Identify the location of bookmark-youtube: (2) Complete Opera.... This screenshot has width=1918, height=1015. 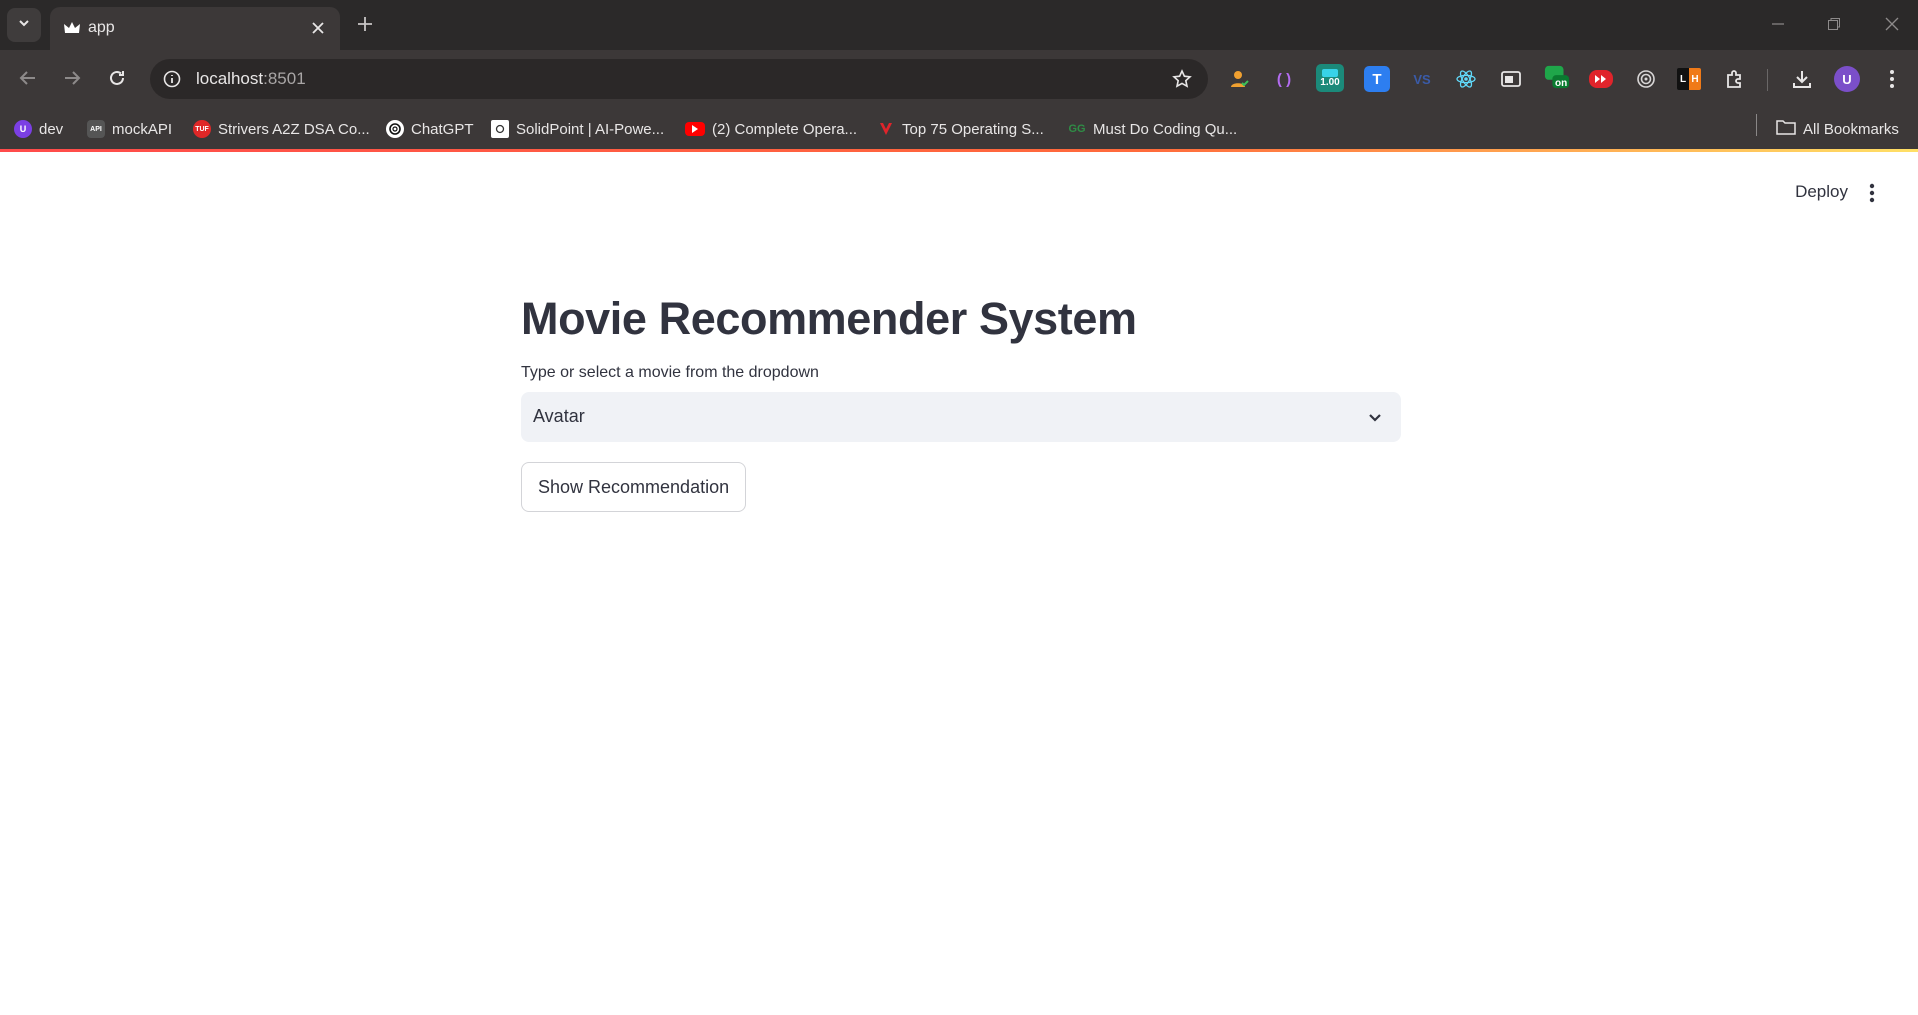
(771, 129).